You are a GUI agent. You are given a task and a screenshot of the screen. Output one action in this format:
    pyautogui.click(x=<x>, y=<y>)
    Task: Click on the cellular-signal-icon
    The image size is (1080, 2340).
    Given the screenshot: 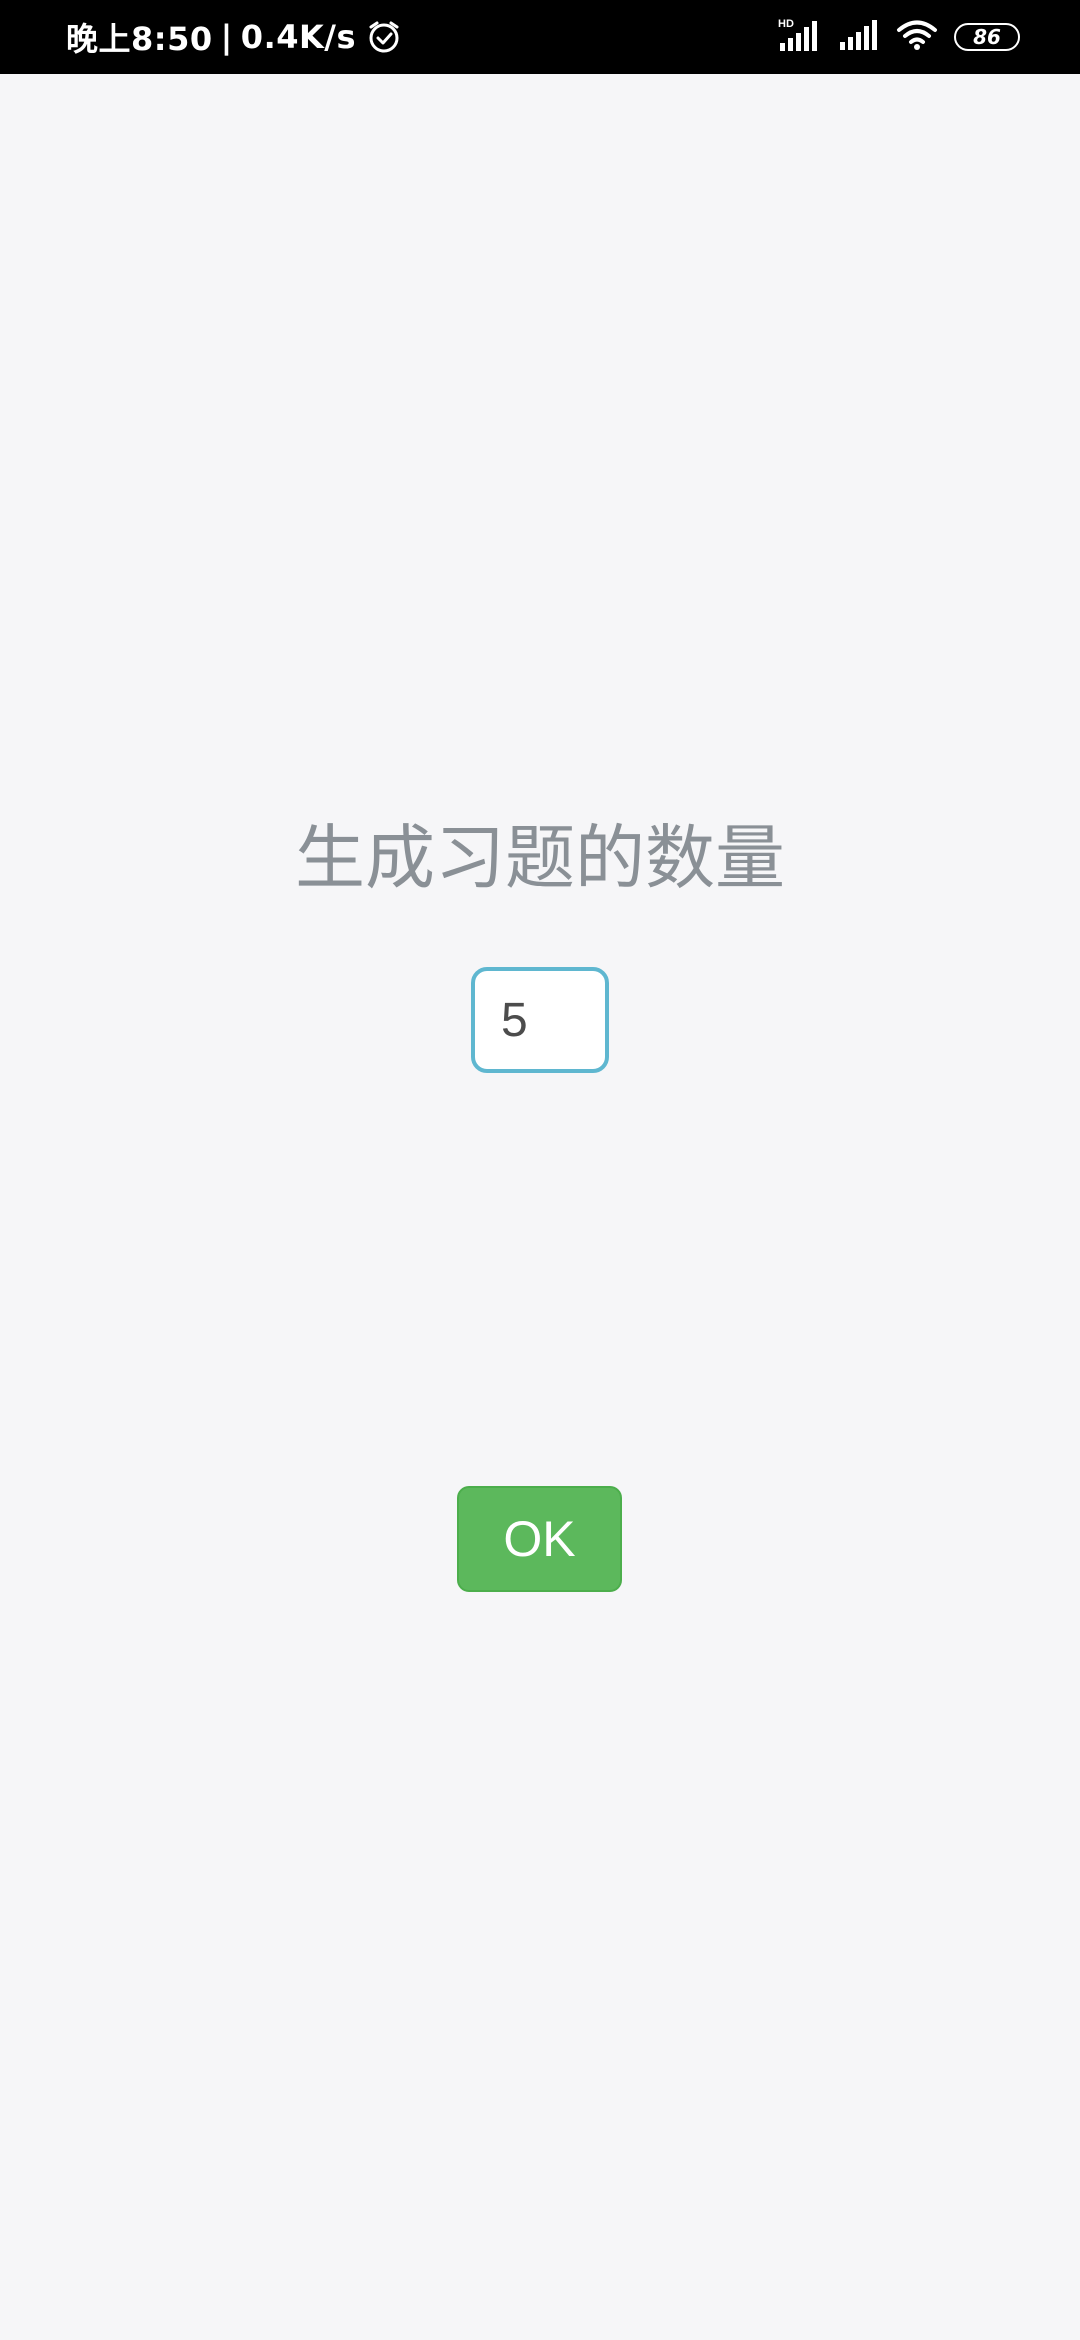 What is the action you would take?
    pyautogui.click(x=859, y=37)
    